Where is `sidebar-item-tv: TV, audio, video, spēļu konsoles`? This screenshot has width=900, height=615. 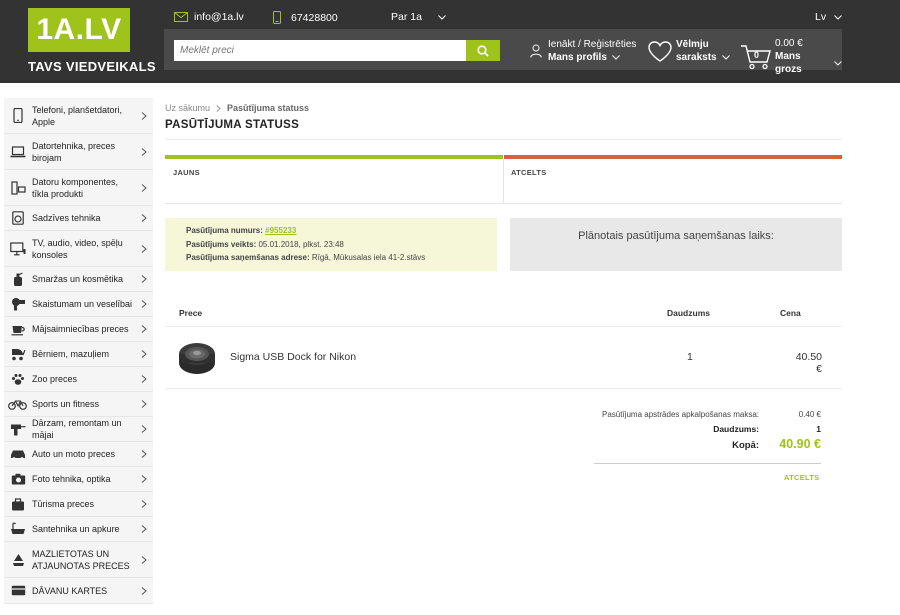
sidebar-item-tv: TV, audio, video, spēļu konsoles is located at coordinates (78, 249).